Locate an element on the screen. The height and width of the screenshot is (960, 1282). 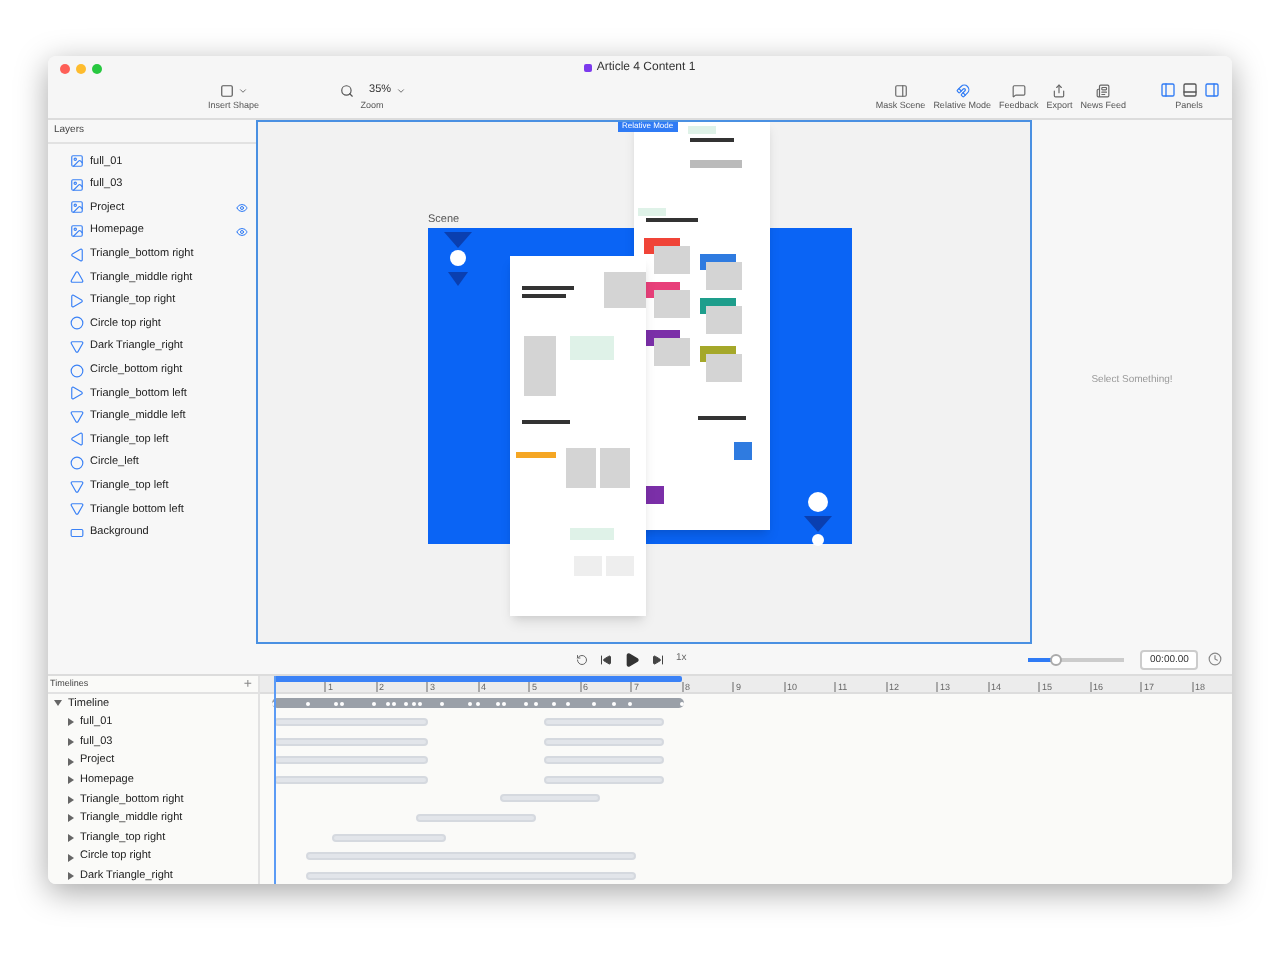
search-icon is located at coordinates (346, 90).